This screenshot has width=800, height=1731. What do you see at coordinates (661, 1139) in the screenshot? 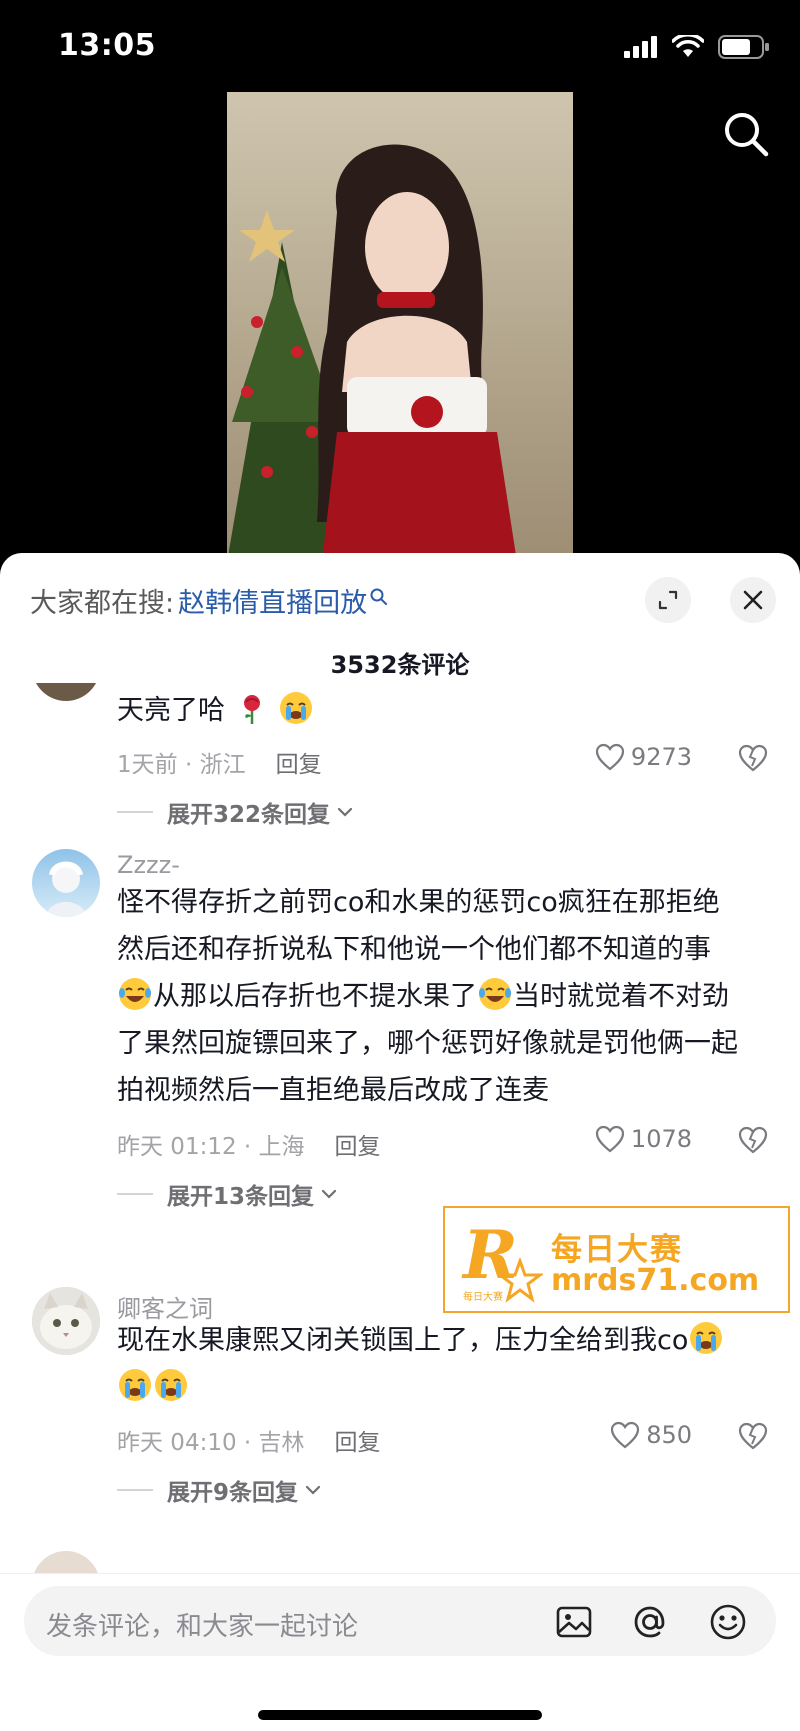
I see `like-count: 1078` at bounding box center [661, 1139].